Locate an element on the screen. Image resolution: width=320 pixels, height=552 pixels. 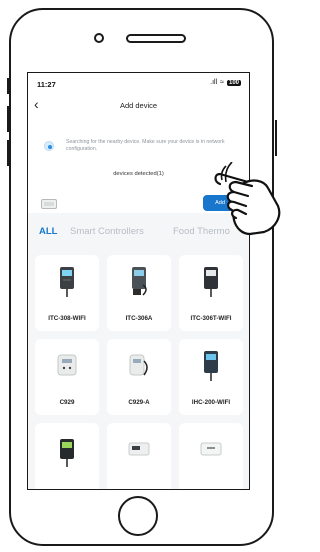
device-card: C929-A is located at coordinates (139, 377).